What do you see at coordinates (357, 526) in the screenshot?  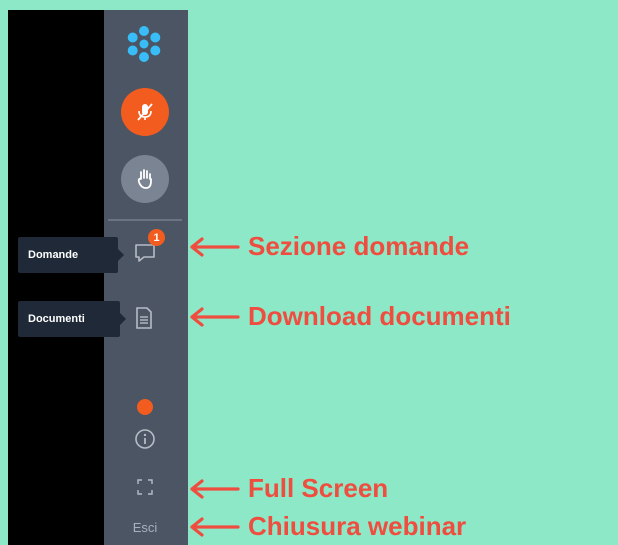 I see `annotation-exit-label: Chiusura webinar` at bounding box center [357, 526].